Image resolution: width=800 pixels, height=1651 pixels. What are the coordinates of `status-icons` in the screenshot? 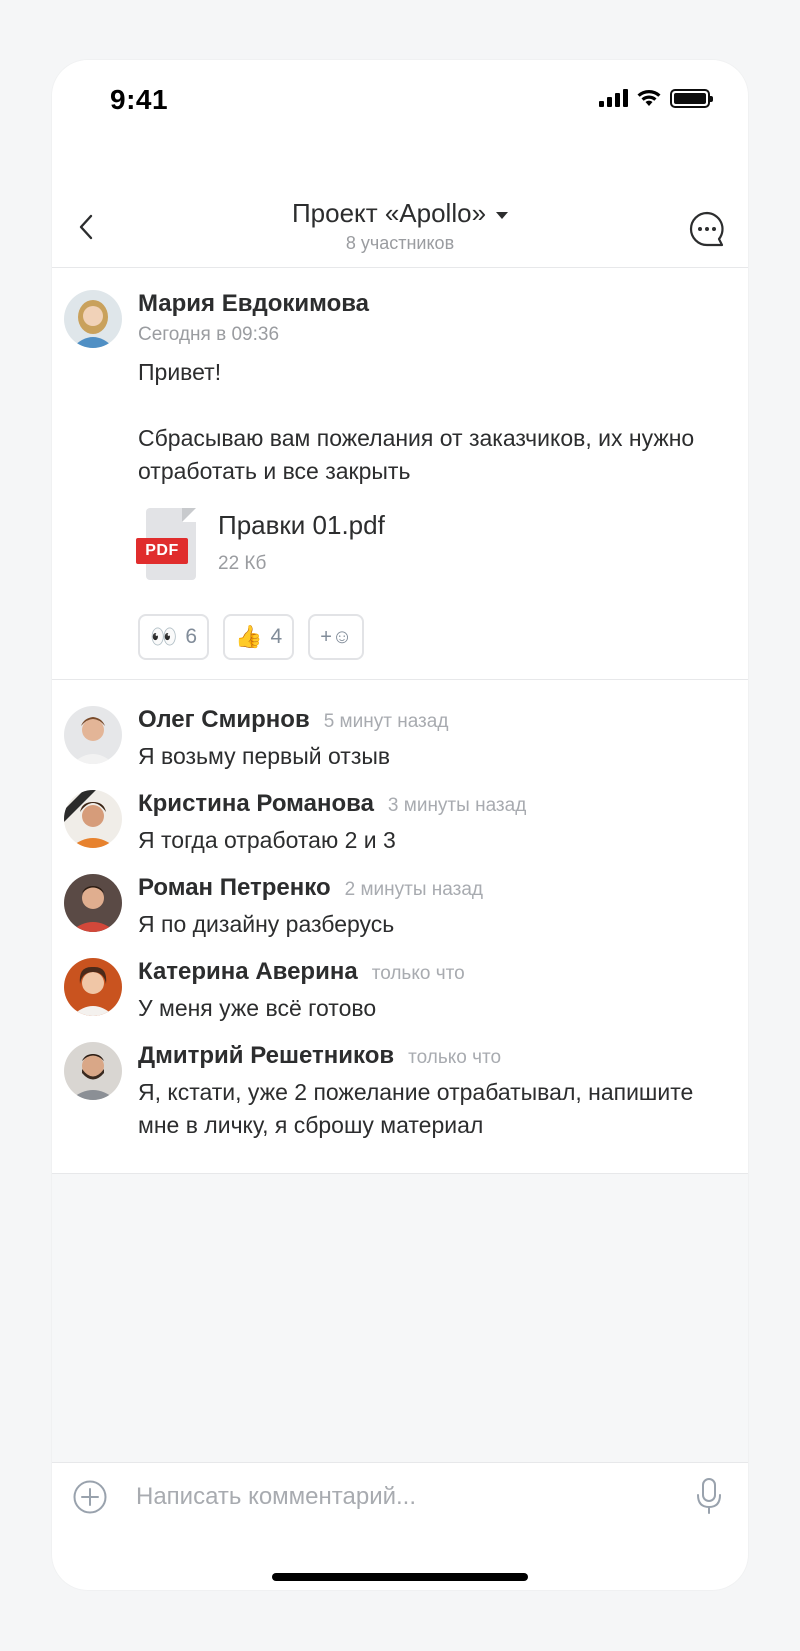 It's located at (656, 98).